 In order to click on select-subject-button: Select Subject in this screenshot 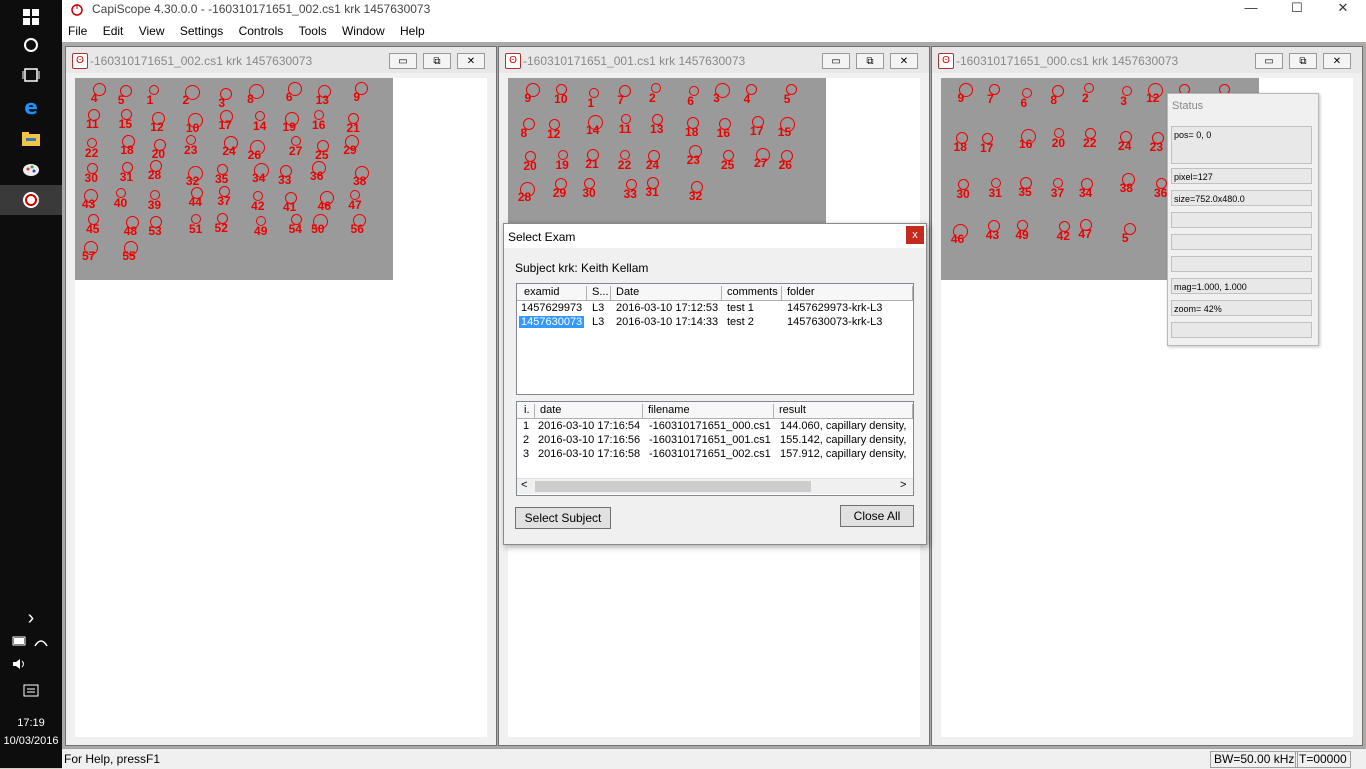, I will do `click(563, 518)`.